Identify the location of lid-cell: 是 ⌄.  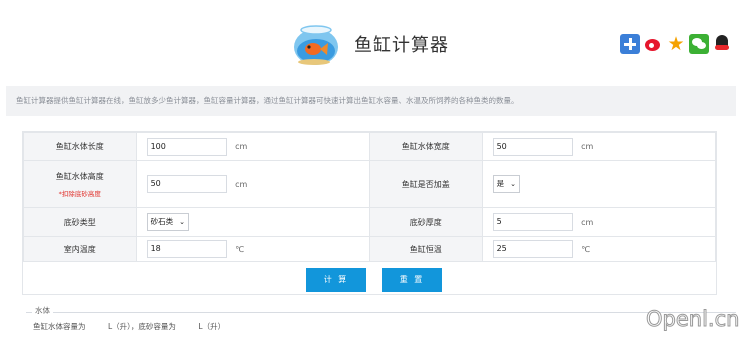
(599, 184).